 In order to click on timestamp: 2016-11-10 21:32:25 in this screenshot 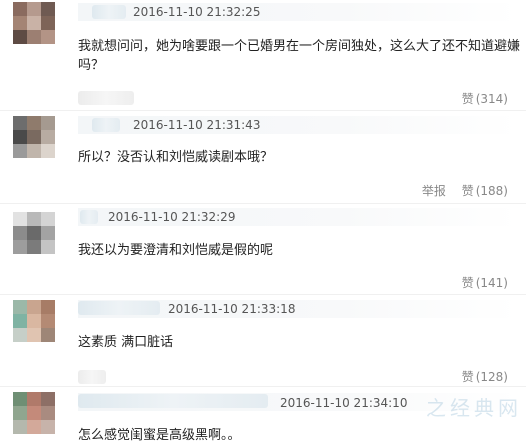, I will do `click(197, 12)`.